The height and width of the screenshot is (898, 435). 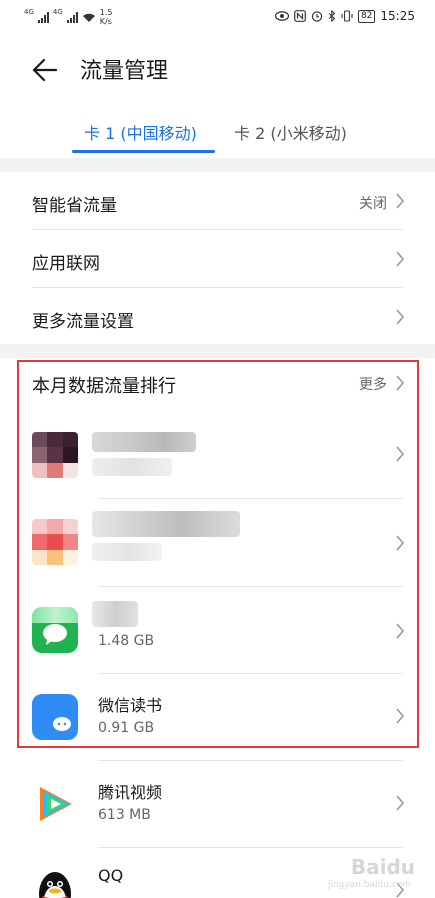 I want to click on baidu-watermark-url: jingyan.baidu.com, so click(x=369, y=885).